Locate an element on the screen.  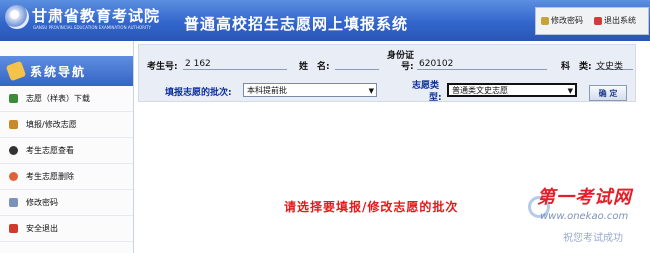
sidebar-item-view: 考生志愿查看 is located at coordinates (66, 151).